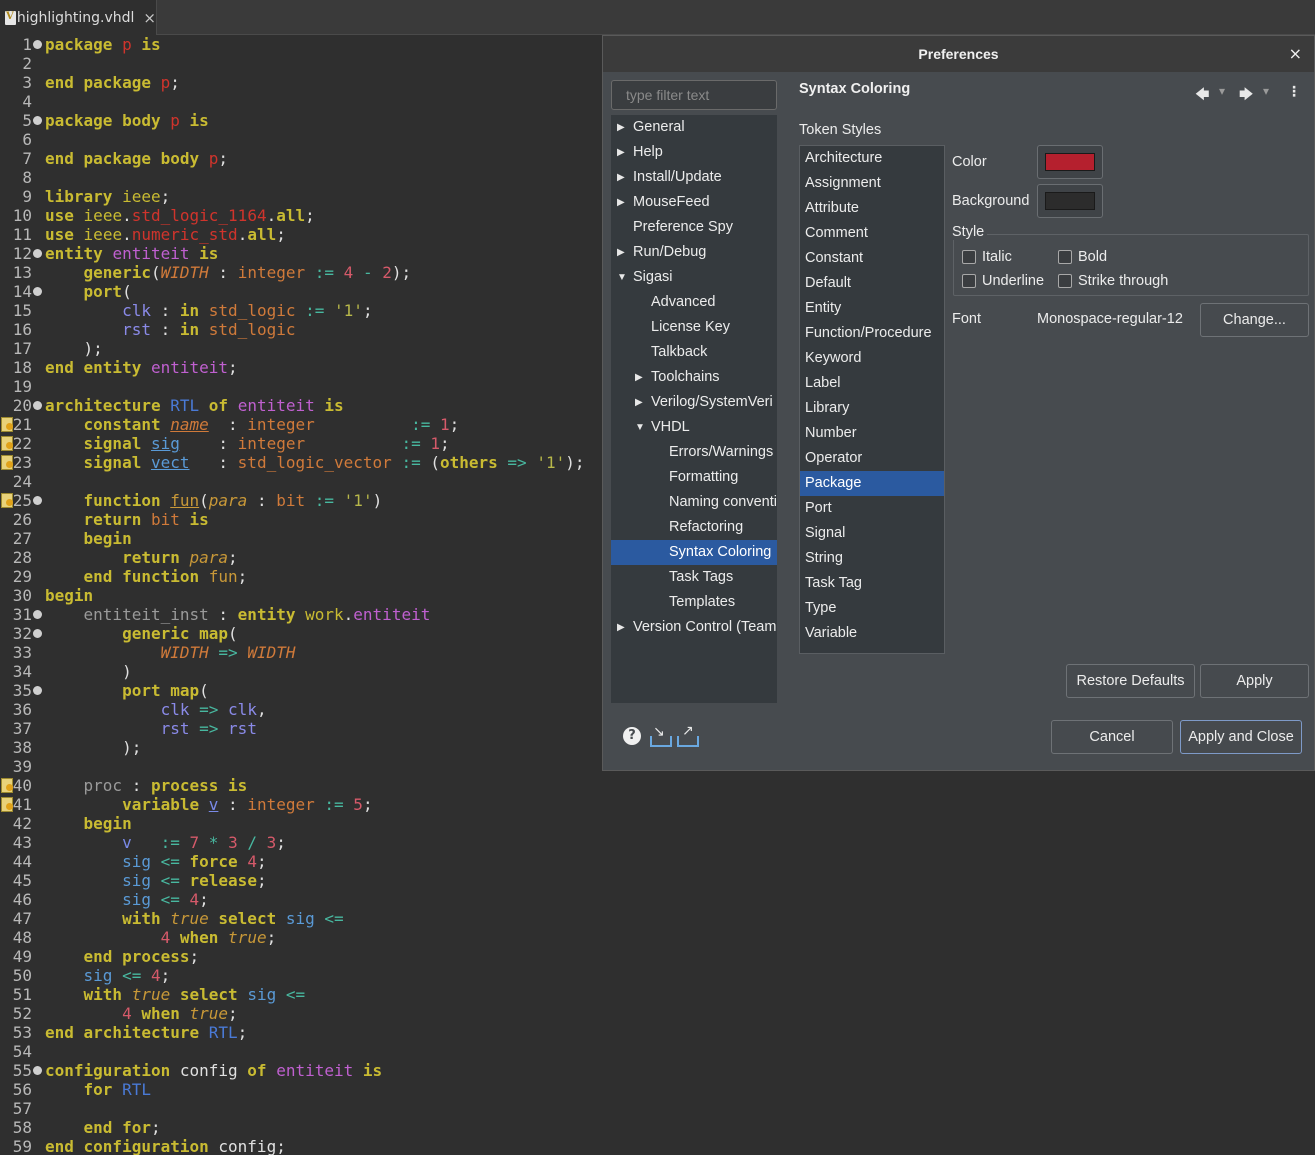  What do you see at coordinates (872, 433) in the screenshot?
I see `token-style-item: Number` at bounding box center [872, 433].